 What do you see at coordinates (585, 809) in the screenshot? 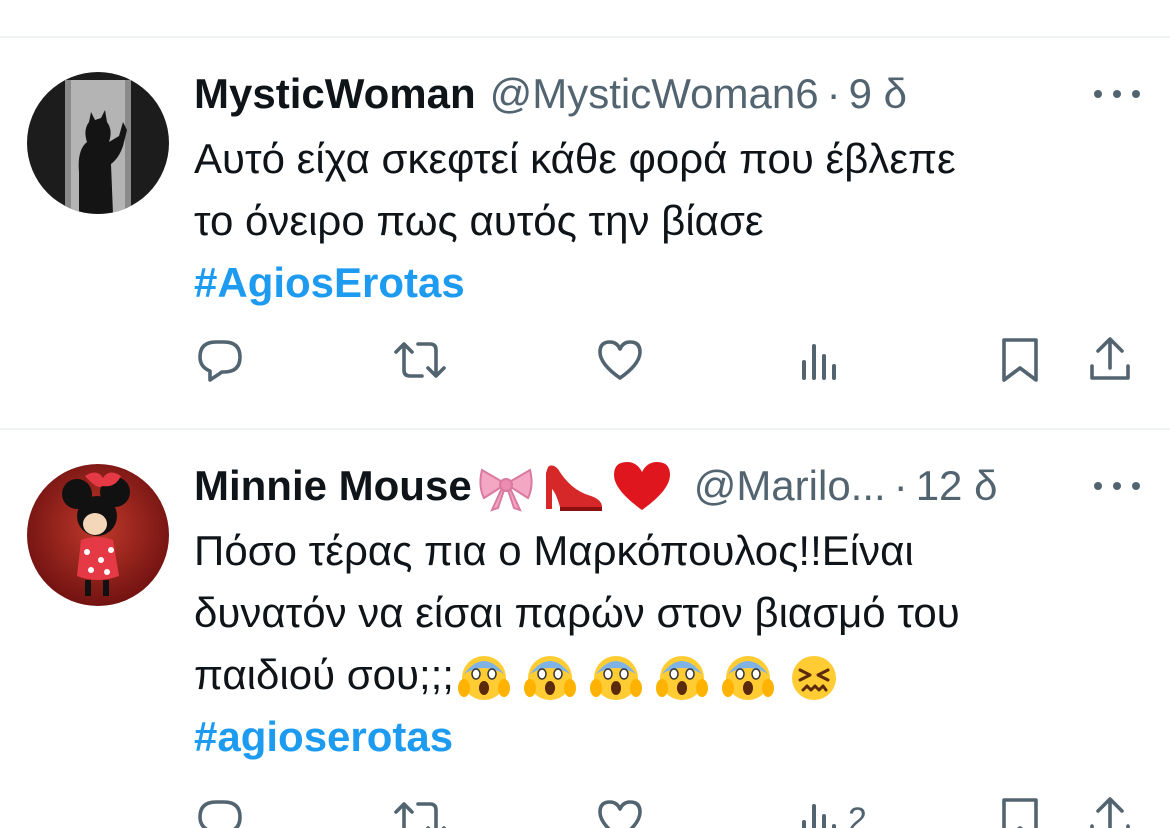
I see `tweet-actions: 2` at bounding box center [585, 809].